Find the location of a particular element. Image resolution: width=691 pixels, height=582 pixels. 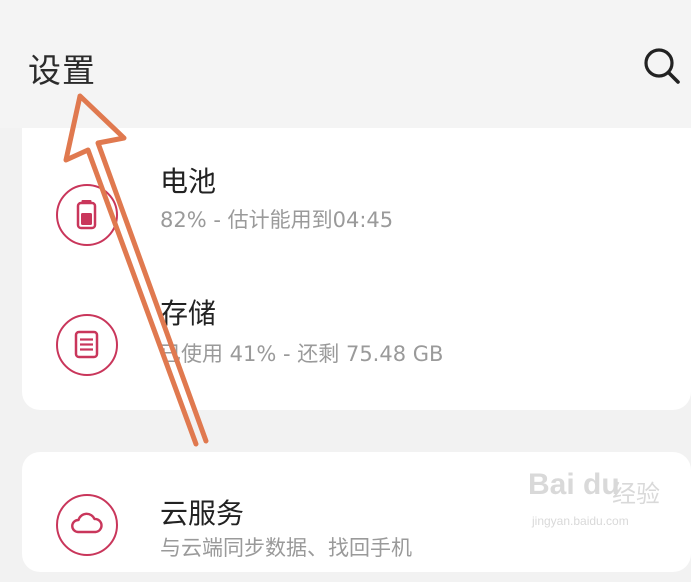

search-icon is located at coordinates (662, 66).